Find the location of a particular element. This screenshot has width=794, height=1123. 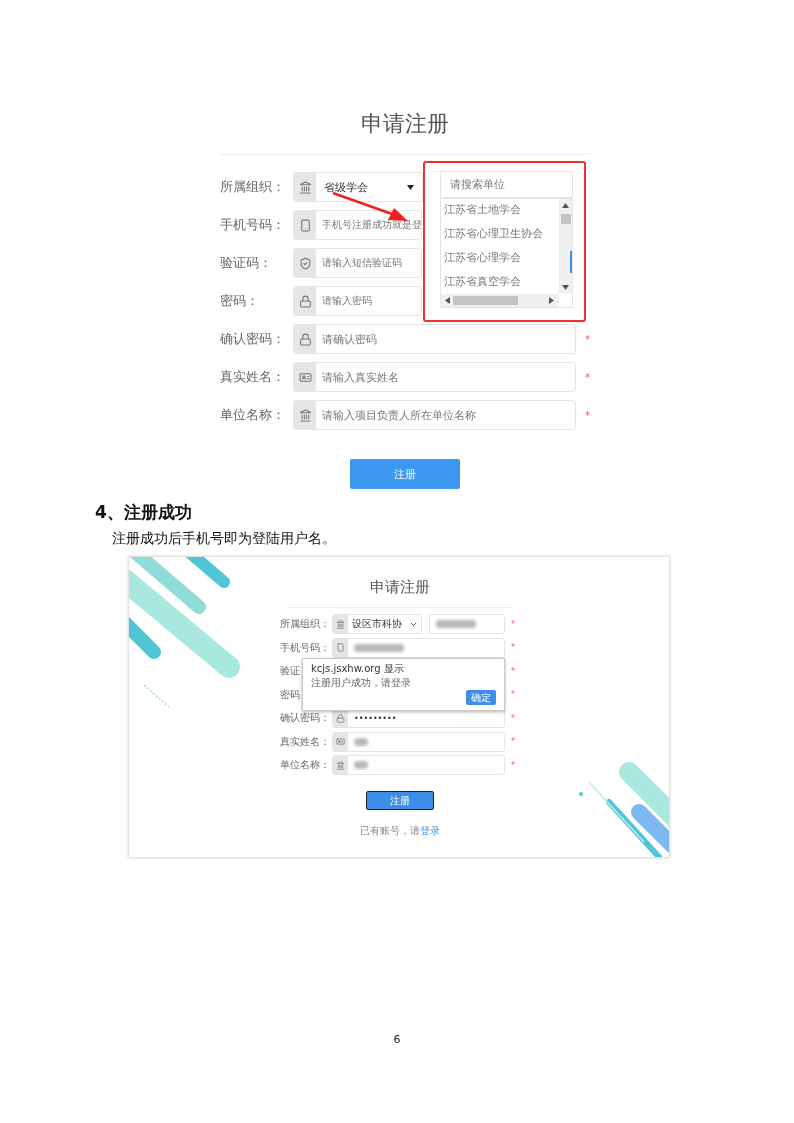

input-field: 请输入项目负责人所在单位名称 is located at coordinates (434, 415).